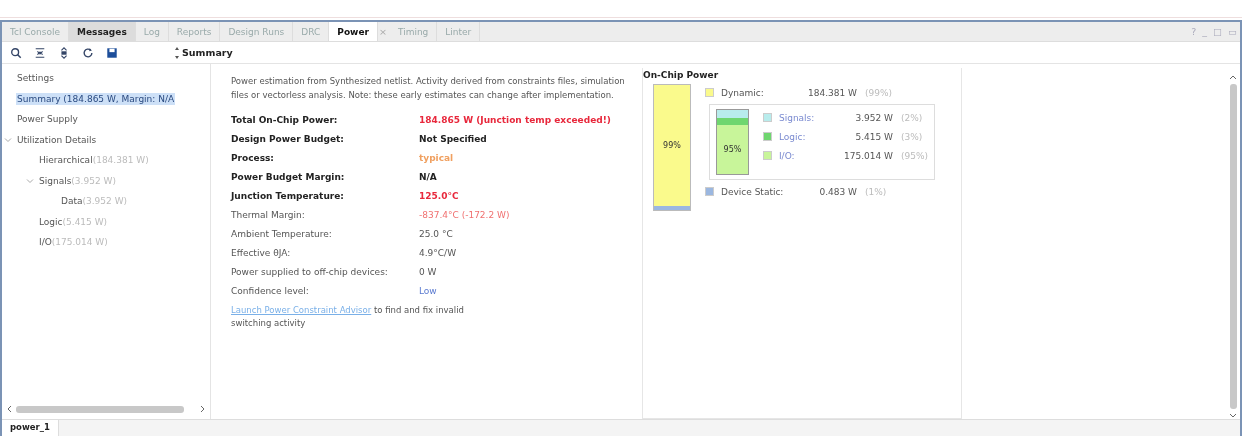 Image resolution: width=1242 pixels, height=436 pixels. I want to click on legend-value: 3.952 W, so click(874, 117).